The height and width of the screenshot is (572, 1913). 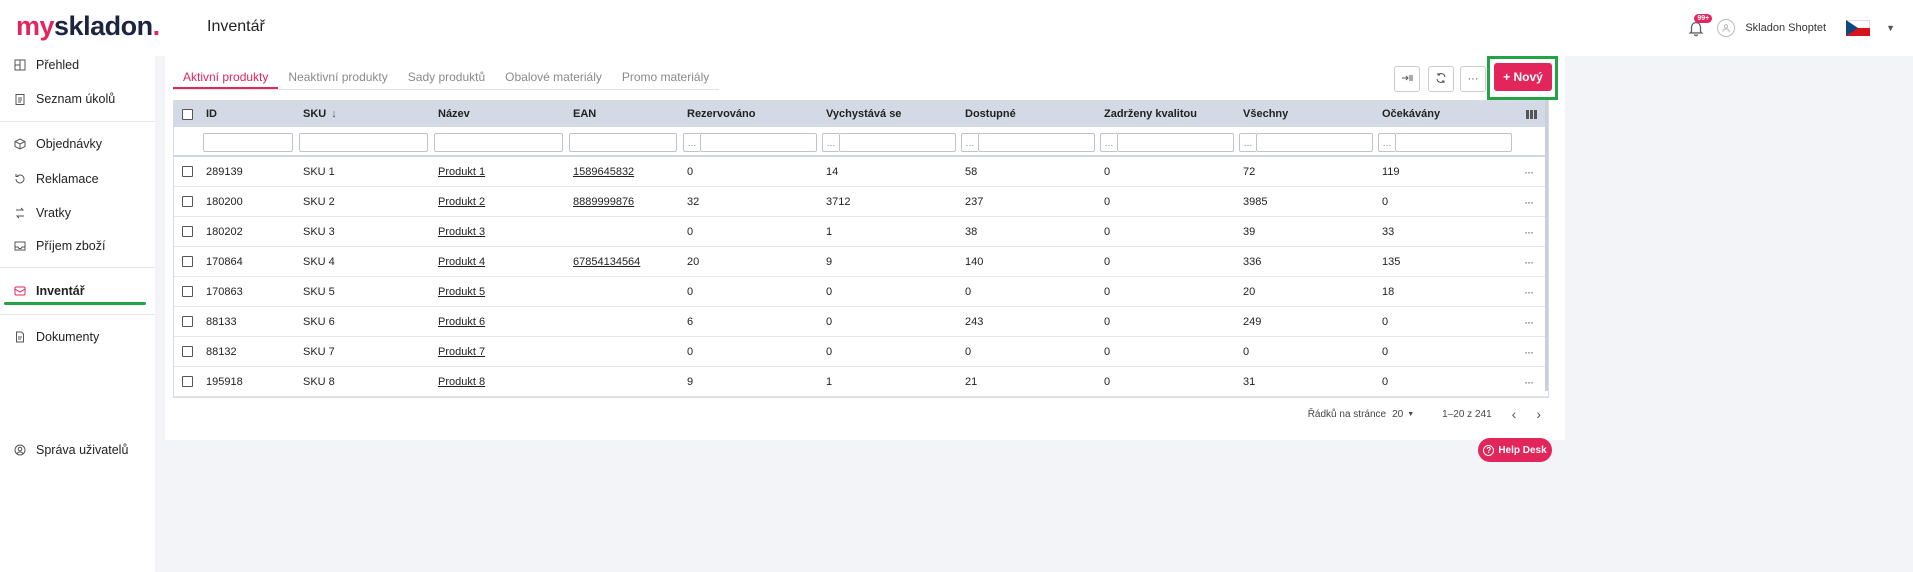 What do you see at coordinates (1403, 414) in the screenshot?
I see `rows-per-page-select: 20 ▼` at bounding box center [1403, 414].